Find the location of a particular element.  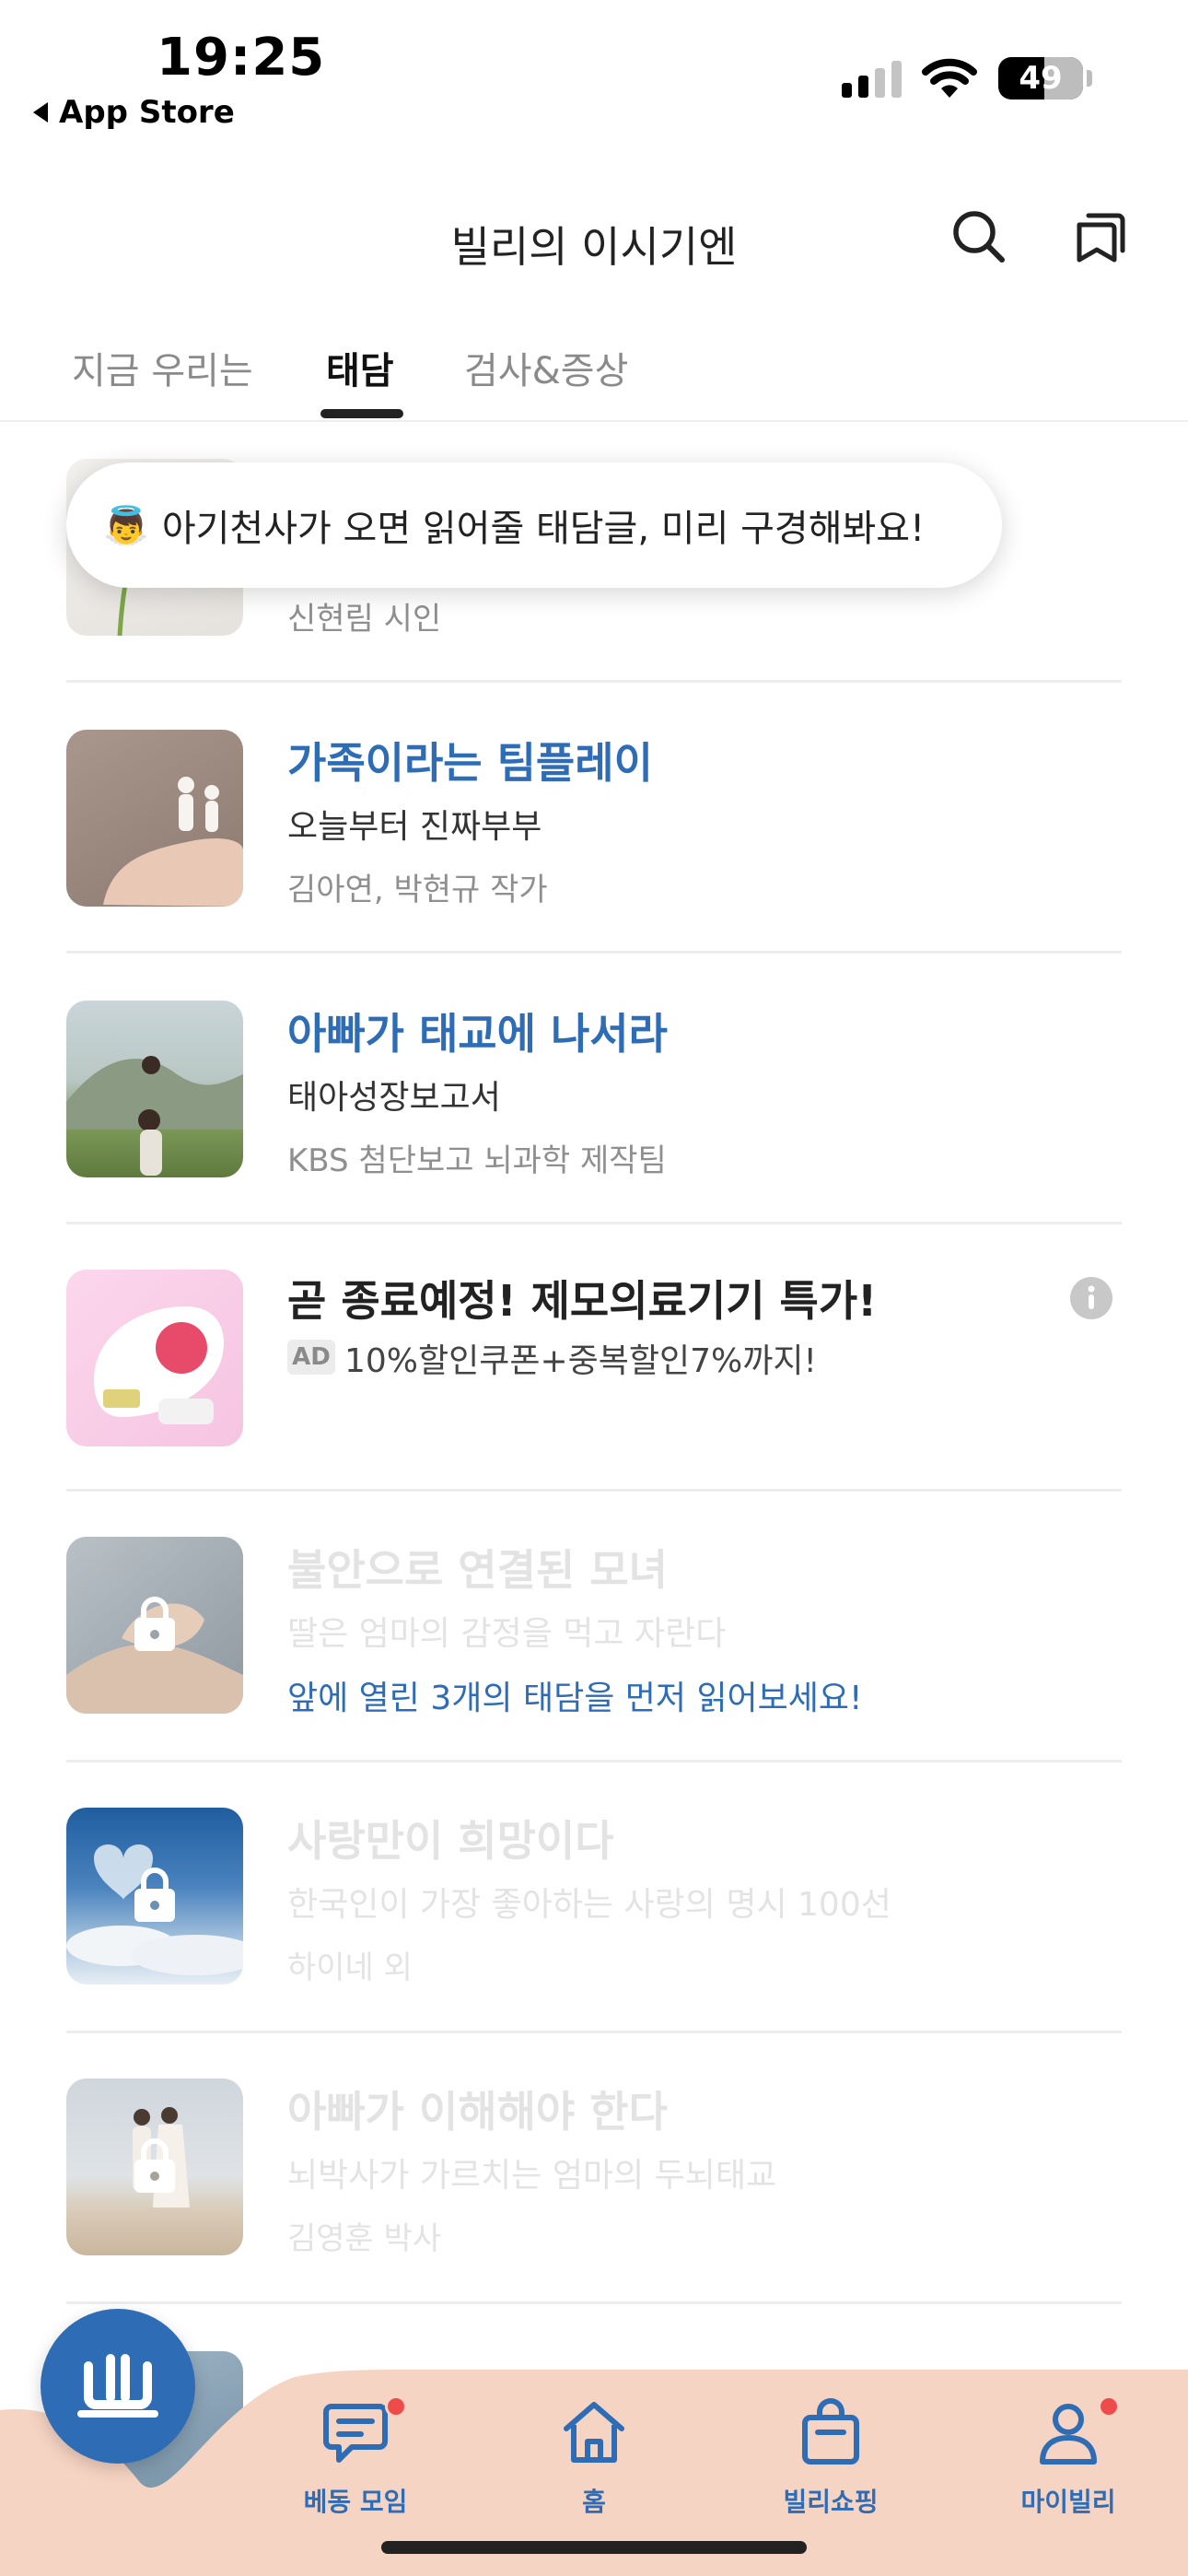

nav-shopping: 빌리쇼핑 is located at coordinates (831, 2457).